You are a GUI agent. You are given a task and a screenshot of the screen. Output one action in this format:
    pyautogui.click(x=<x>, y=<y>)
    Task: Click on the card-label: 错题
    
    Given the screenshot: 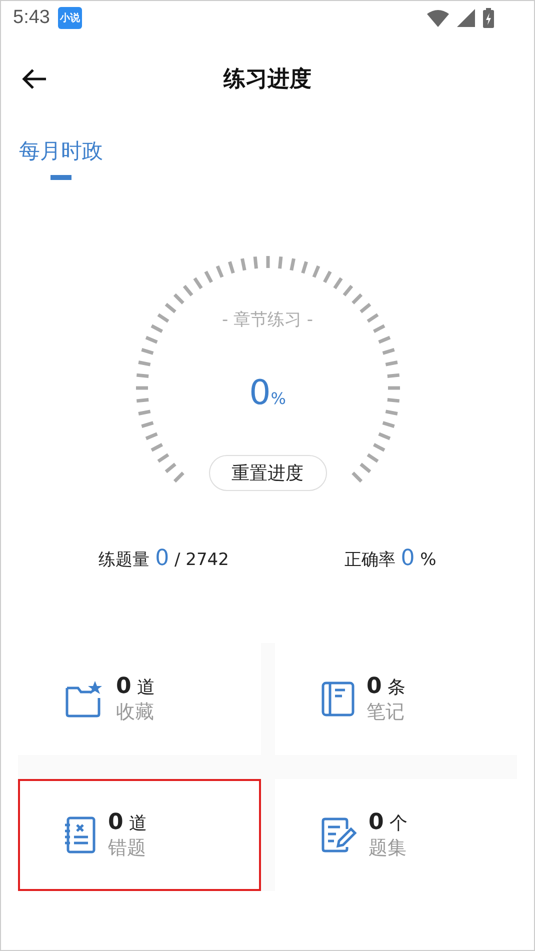 What is the action you would take?
    pyautogui.click(x=127, y=848)
    